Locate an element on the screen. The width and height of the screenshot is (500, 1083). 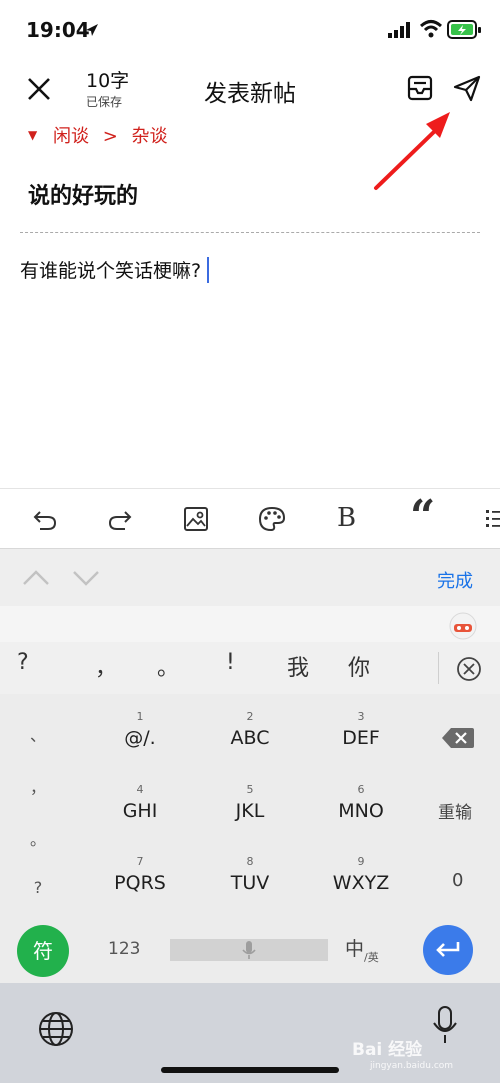
key-3: 3 DEF is located at coordinates (361, 729).